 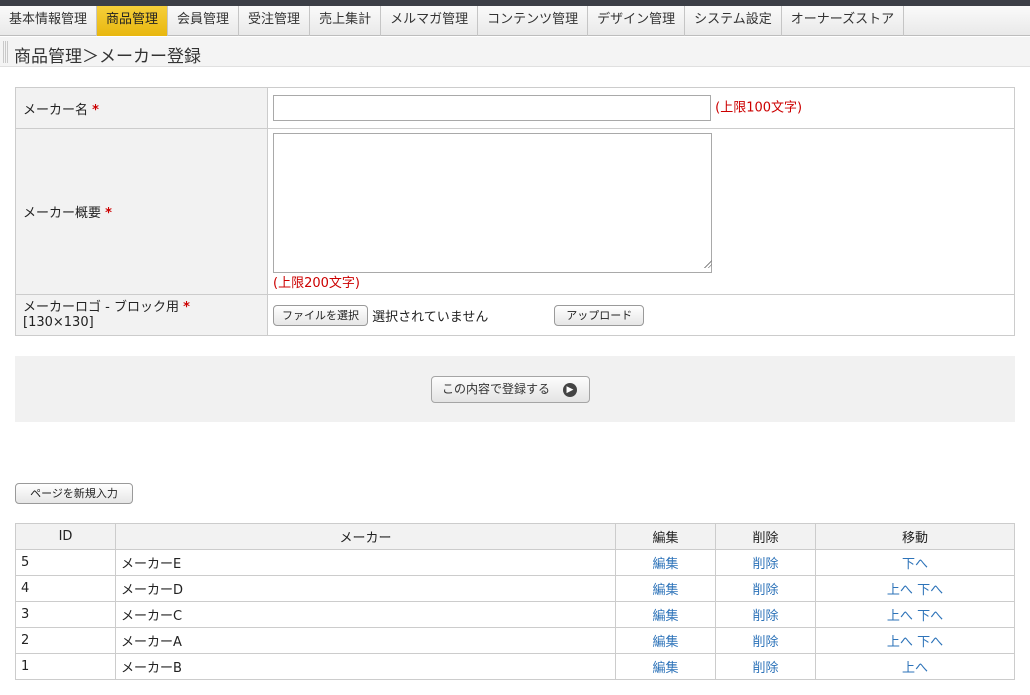 I want to click on maker-summary-label-cell: メーカー概要 *, so click(x=141, y=211).